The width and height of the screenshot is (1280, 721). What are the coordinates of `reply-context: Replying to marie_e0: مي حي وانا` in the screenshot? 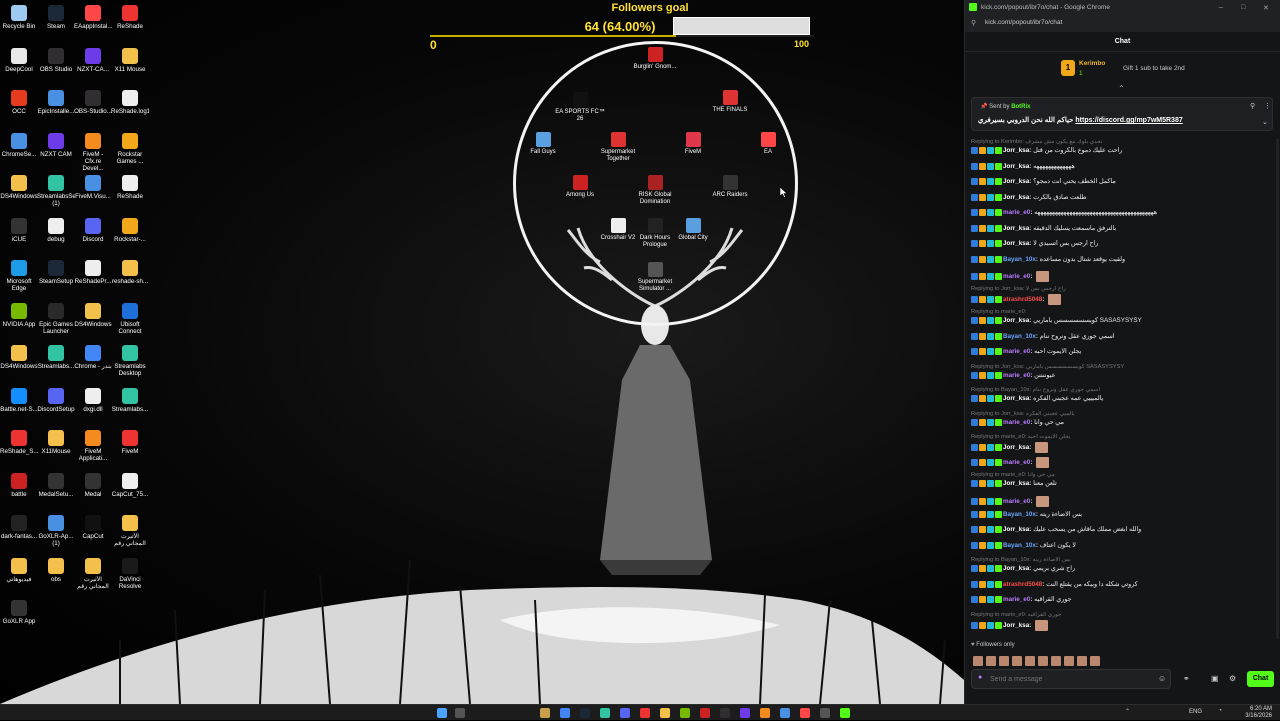 It's located at (1121, 475).